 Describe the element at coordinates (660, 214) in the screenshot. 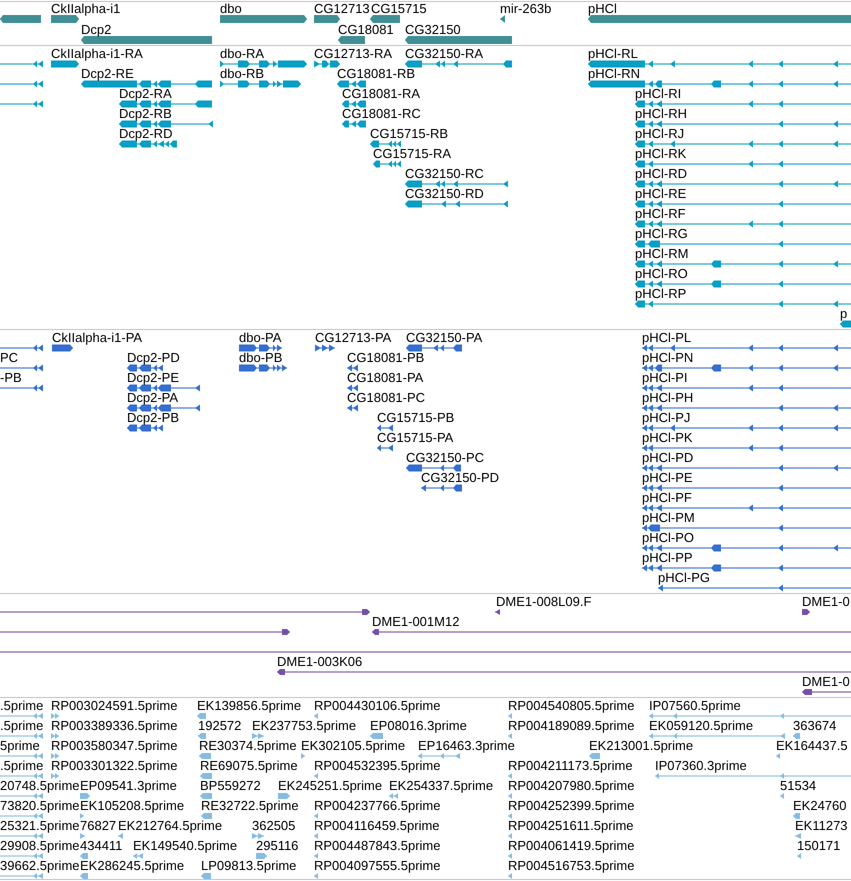

I see `feature-label: pHCl-RF` at that location.